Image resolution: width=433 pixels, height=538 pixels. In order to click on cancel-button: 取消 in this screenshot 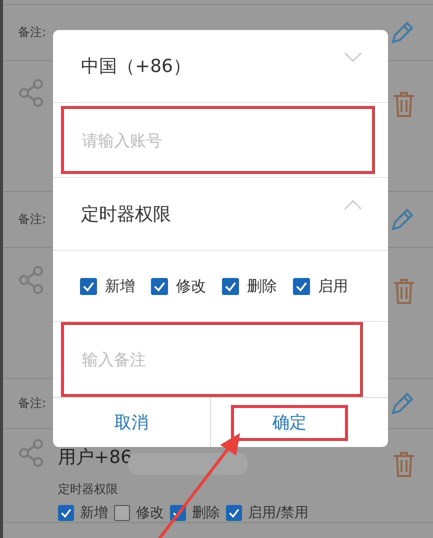, I will do `click(131, 422)`.